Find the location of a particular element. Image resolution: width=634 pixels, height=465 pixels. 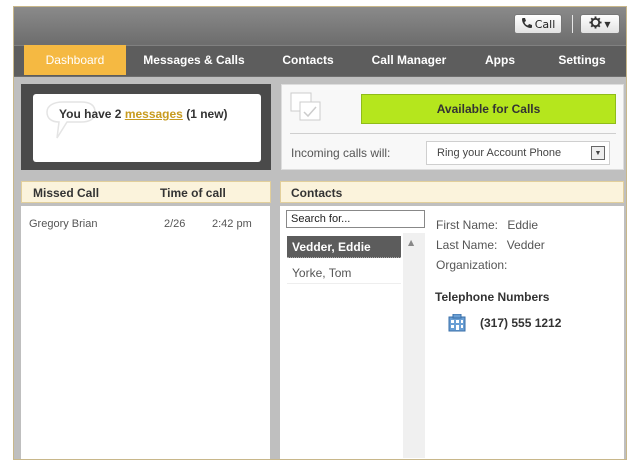

ring-select-value: Ring your Account Phone is located at coordinates (499, 153).